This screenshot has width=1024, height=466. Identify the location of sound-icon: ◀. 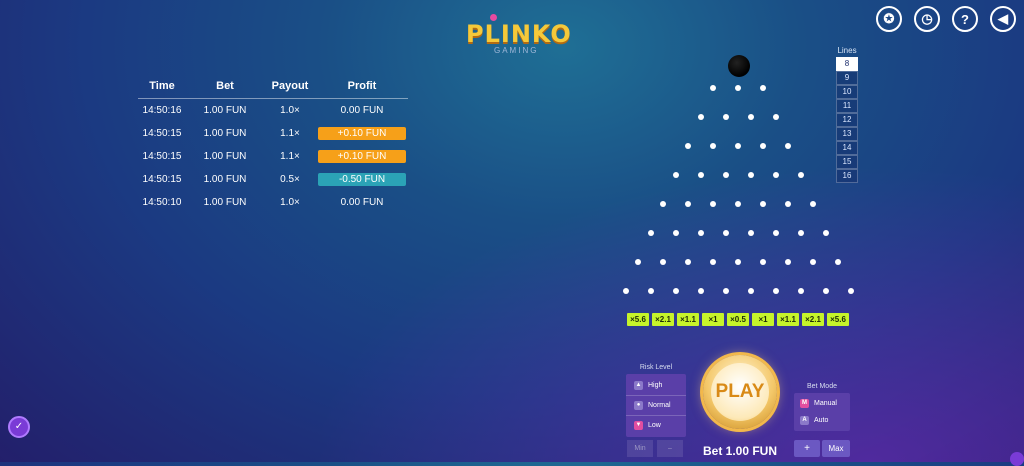
(1003, 19).